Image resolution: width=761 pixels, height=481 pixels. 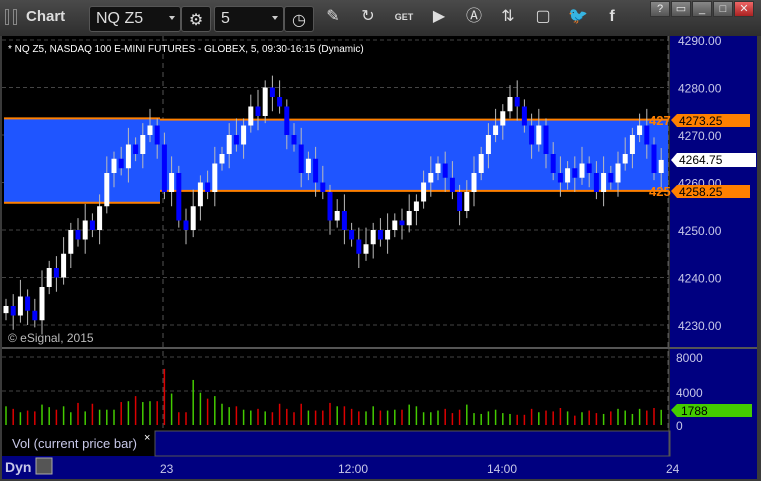 I want to click on time-axis, so click(x=379, y=467).